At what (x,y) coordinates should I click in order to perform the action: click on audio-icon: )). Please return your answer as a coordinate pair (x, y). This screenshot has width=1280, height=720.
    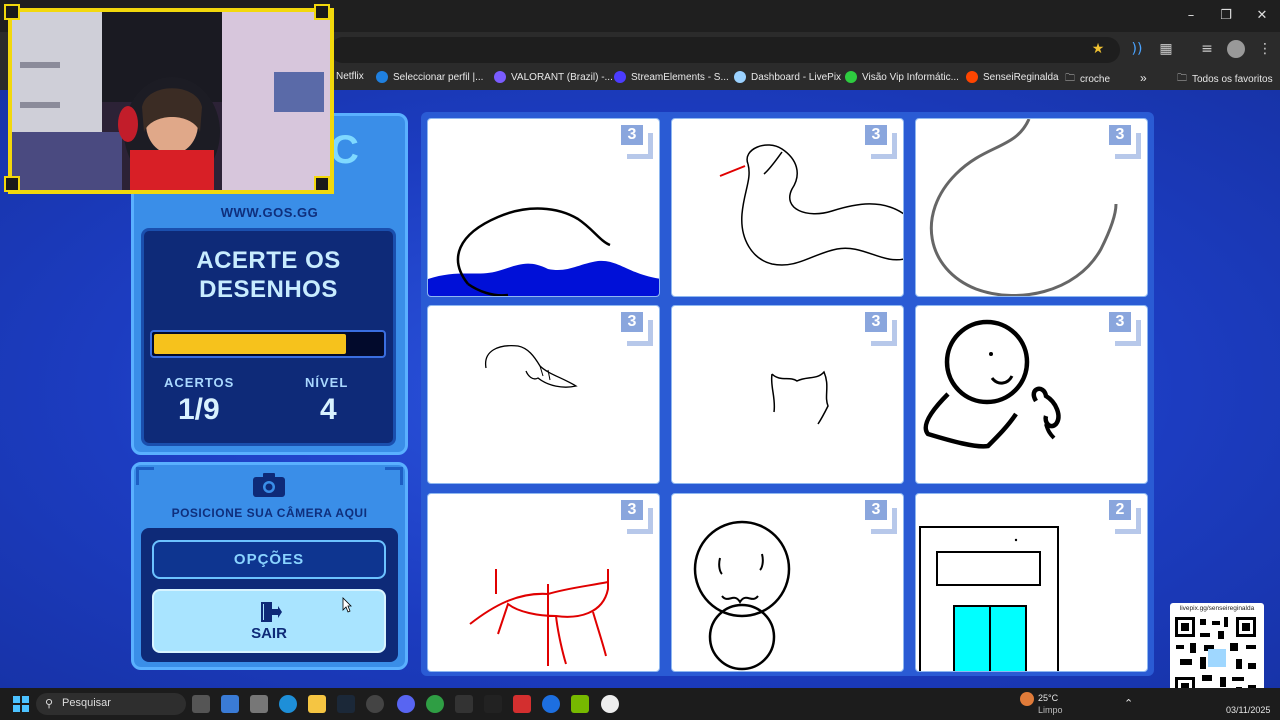
    Looking at the image, I should click on (1137, 49).